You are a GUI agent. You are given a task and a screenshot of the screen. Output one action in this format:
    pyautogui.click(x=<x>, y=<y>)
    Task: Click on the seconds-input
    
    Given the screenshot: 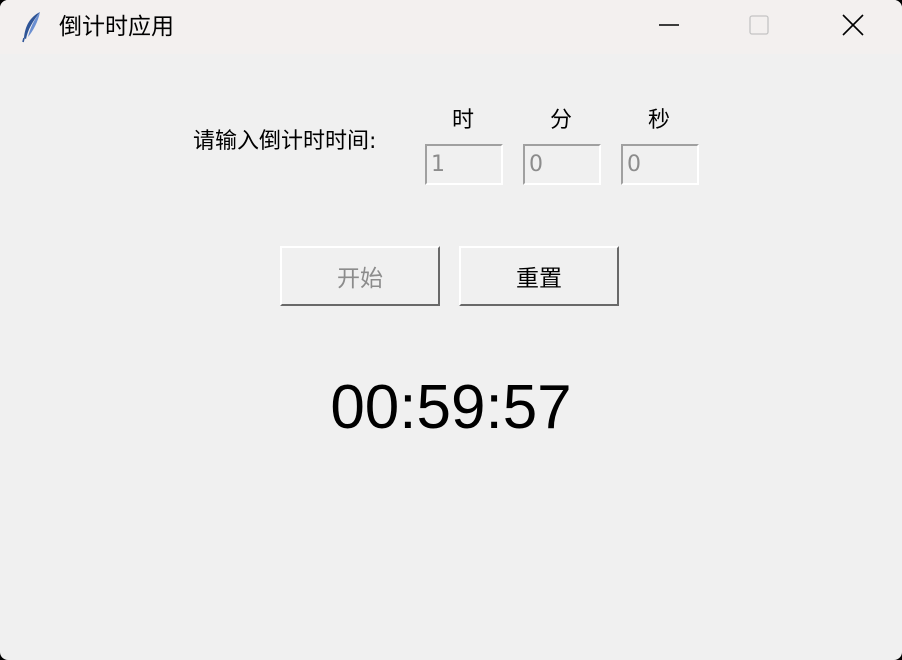 What is the action you would take?
    pyautogui.click(x=660, y=164)
    